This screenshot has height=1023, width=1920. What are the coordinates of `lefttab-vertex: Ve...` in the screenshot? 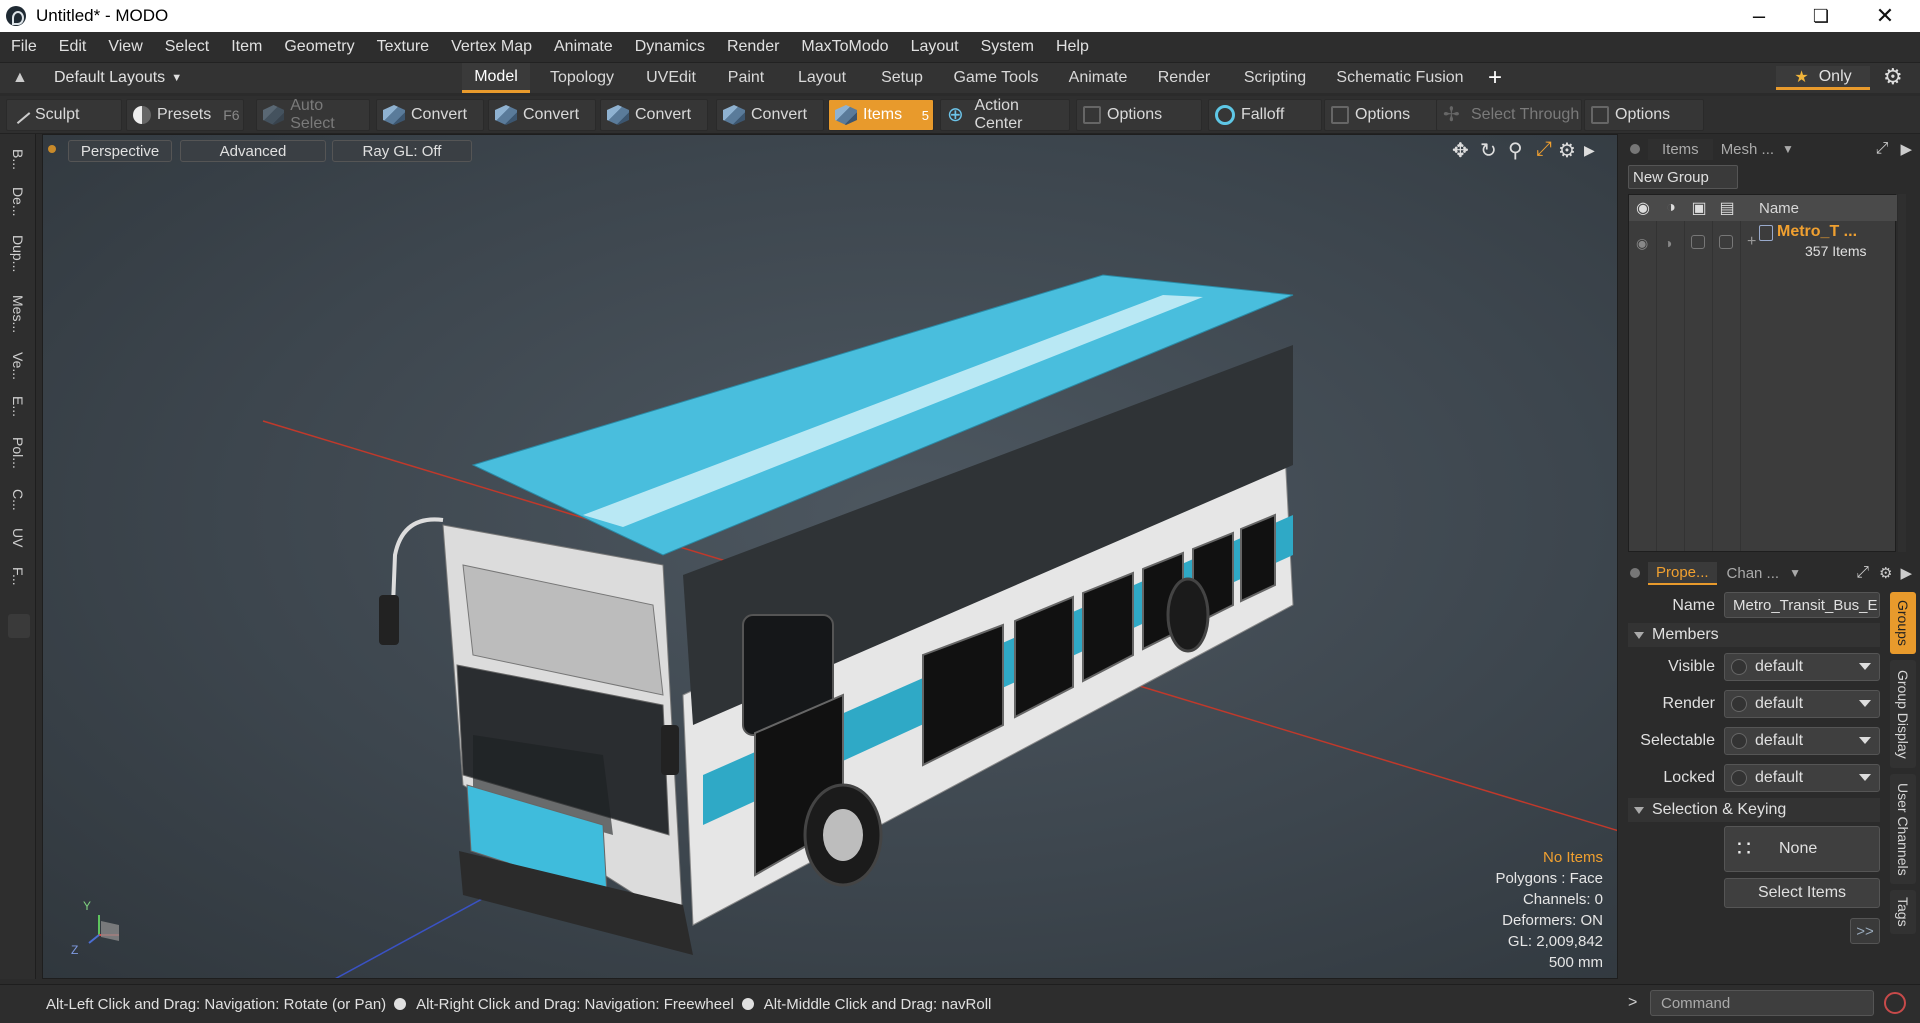 It's located at (18, 366).